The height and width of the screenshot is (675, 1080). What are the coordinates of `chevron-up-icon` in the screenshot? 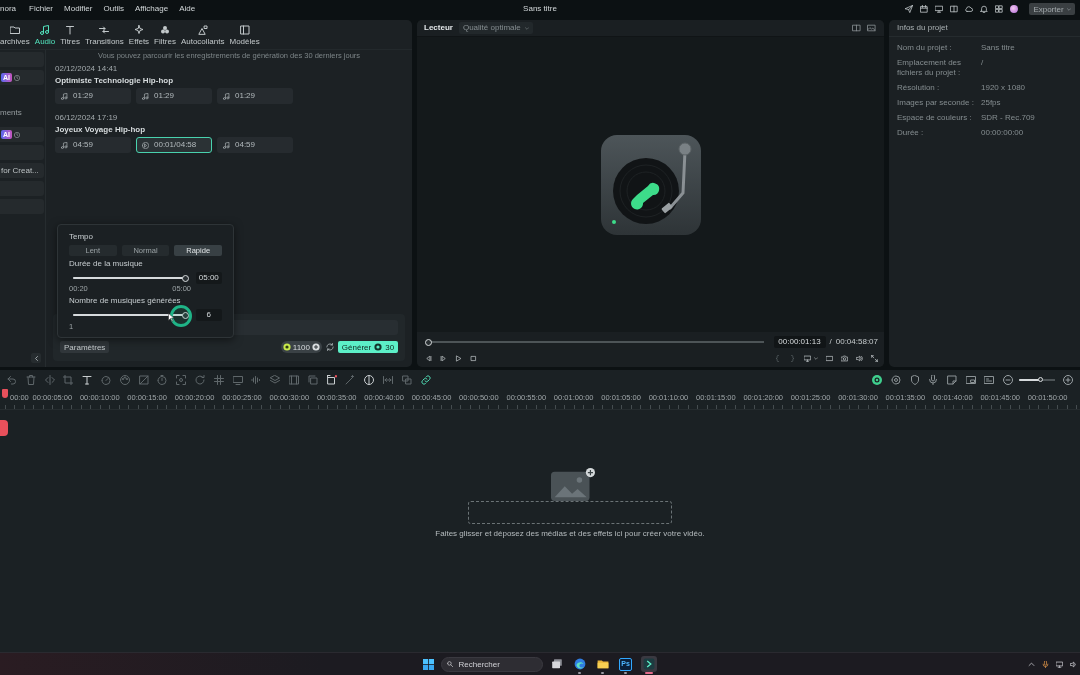 It's located at (1031, 664).